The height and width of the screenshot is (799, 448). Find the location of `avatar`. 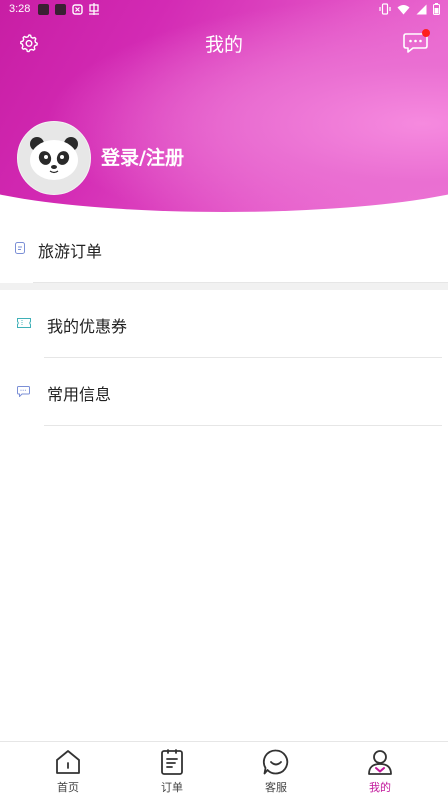

avatar is located at coordinates (54, 158).